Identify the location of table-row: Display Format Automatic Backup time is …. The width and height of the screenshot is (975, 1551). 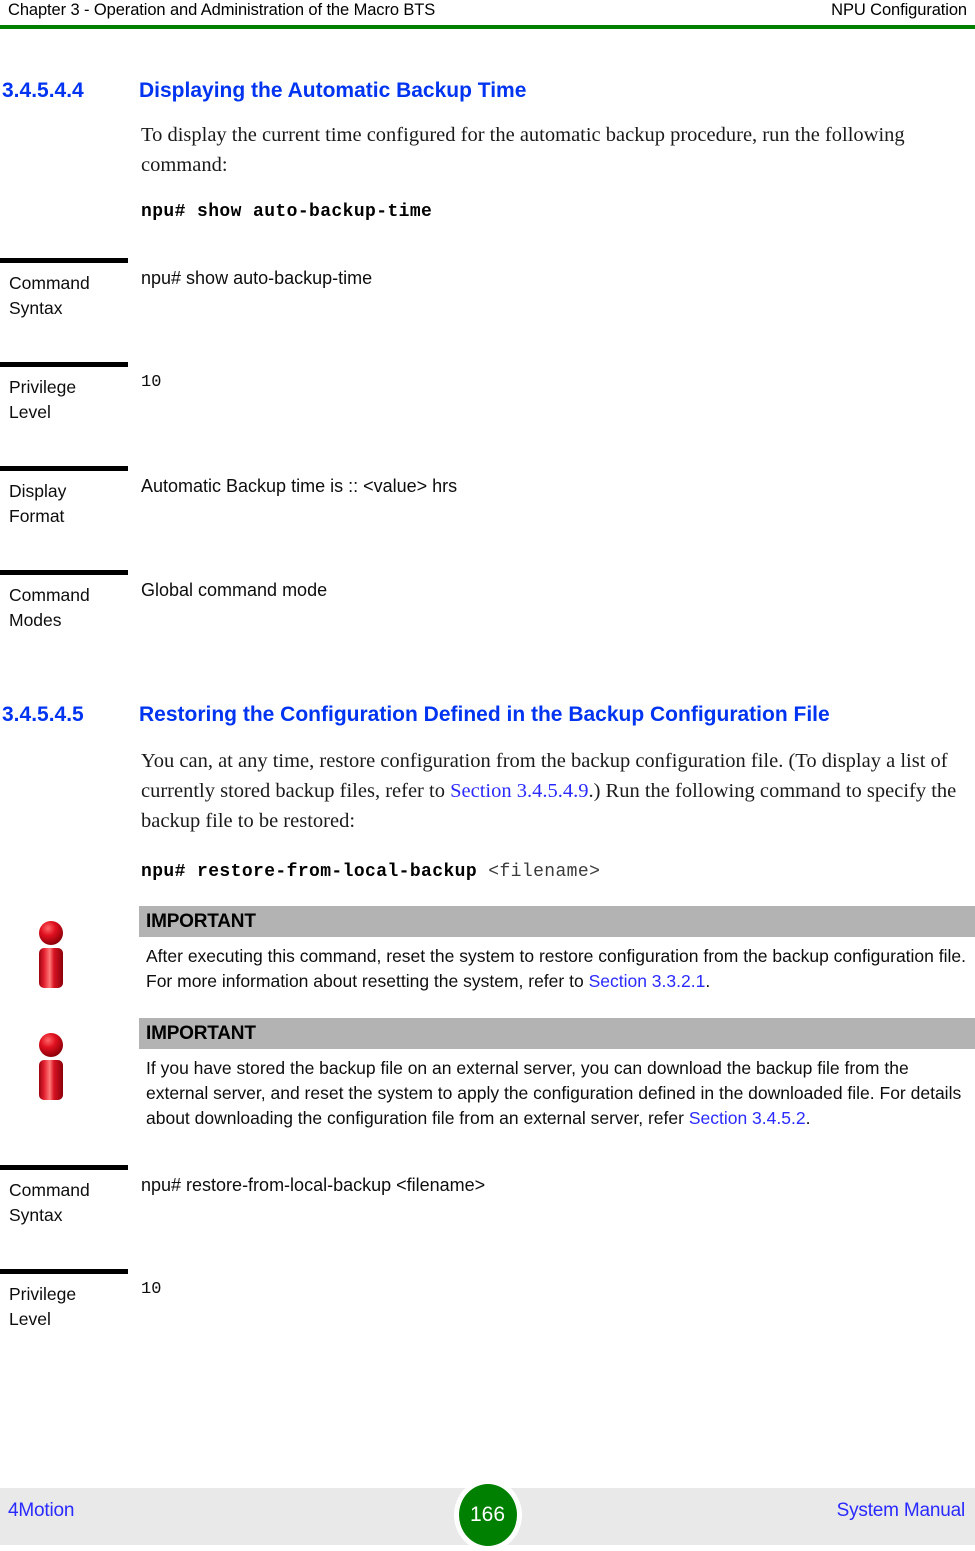
(487, 518).